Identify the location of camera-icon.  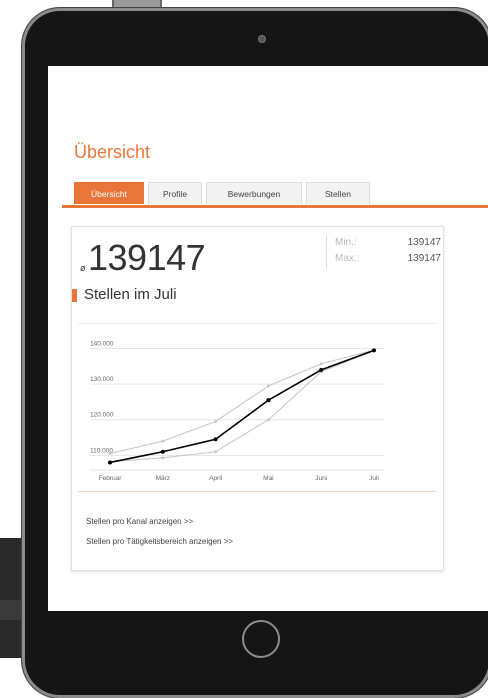
(262, 39).